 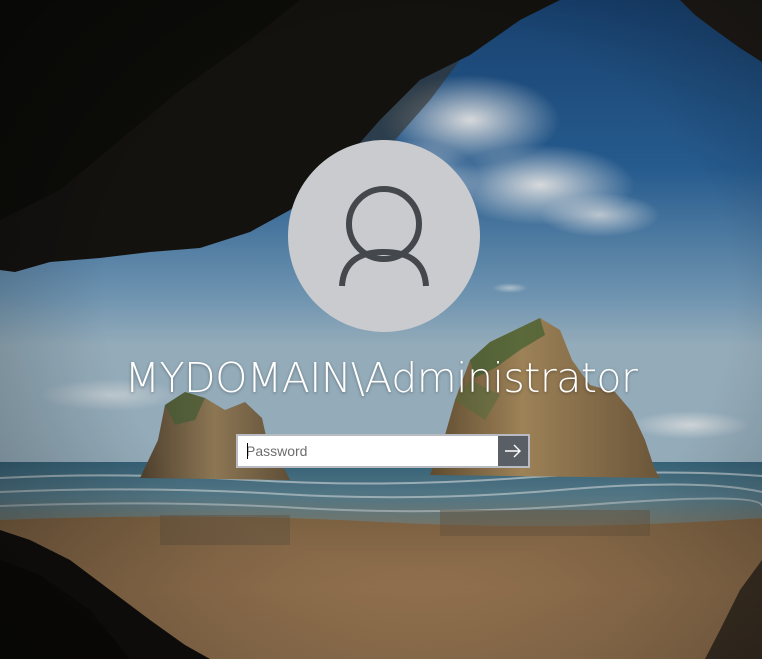 What do you see at coordinates (368, 451) in the screenshot?
I see `password-input` at bounding box center [368, 451].